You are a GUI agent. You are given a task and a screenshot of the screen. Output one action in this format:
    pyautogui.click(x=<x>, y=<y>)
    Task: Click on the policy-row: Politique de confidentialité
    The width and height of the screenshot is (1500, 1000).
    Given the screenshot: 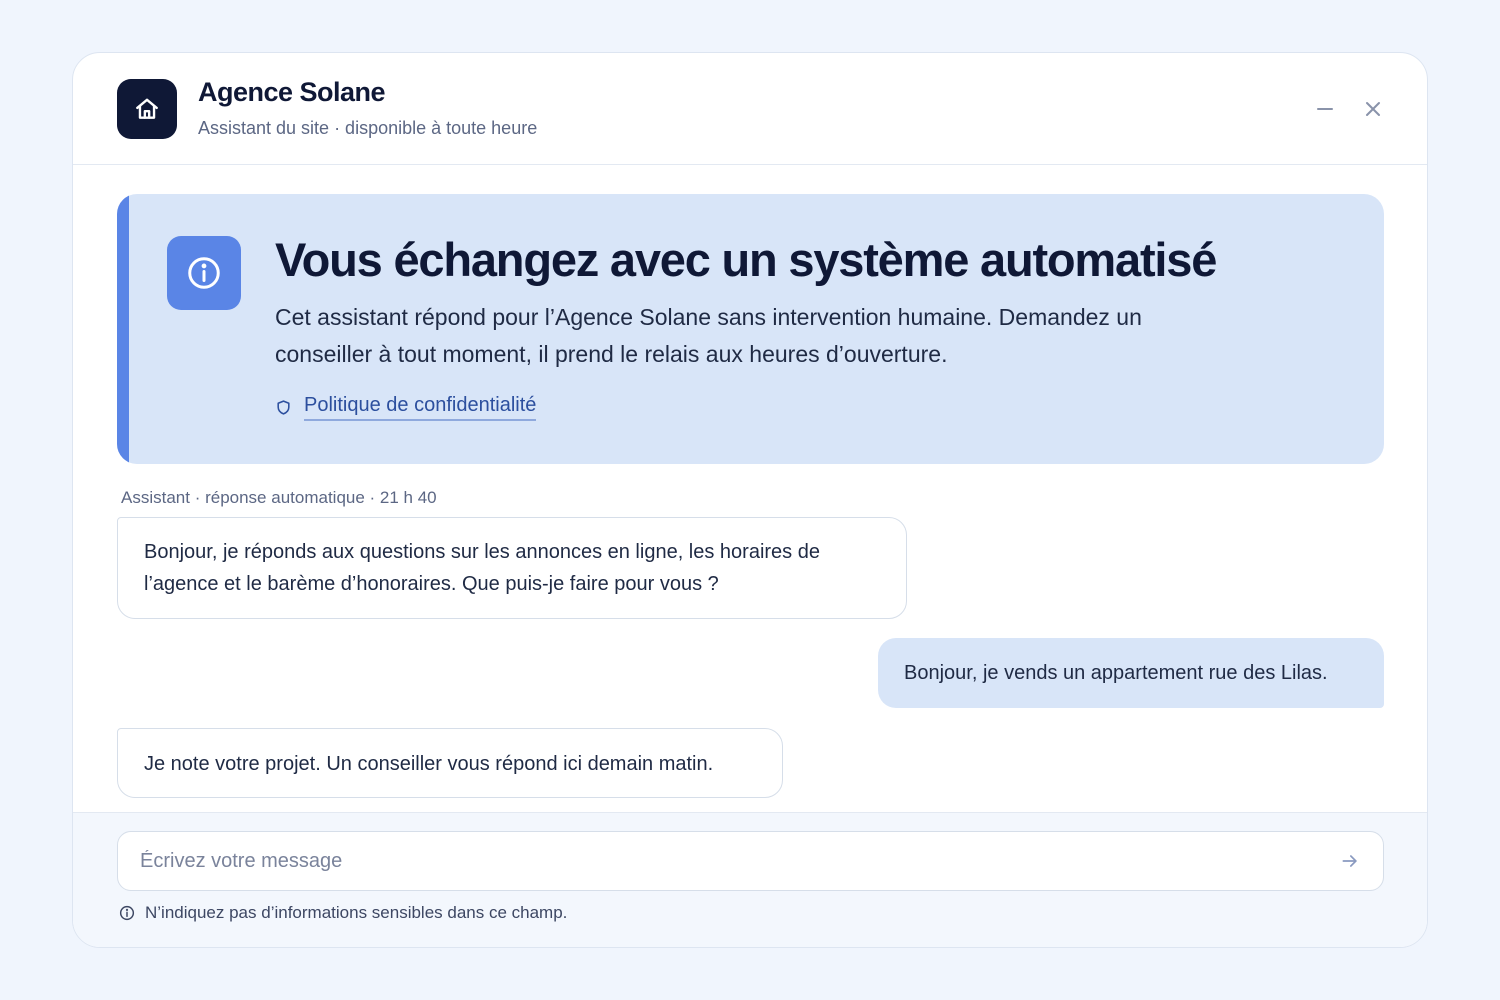 What is the action you would take?
    pyautogui.click(x=406, y=407)
    